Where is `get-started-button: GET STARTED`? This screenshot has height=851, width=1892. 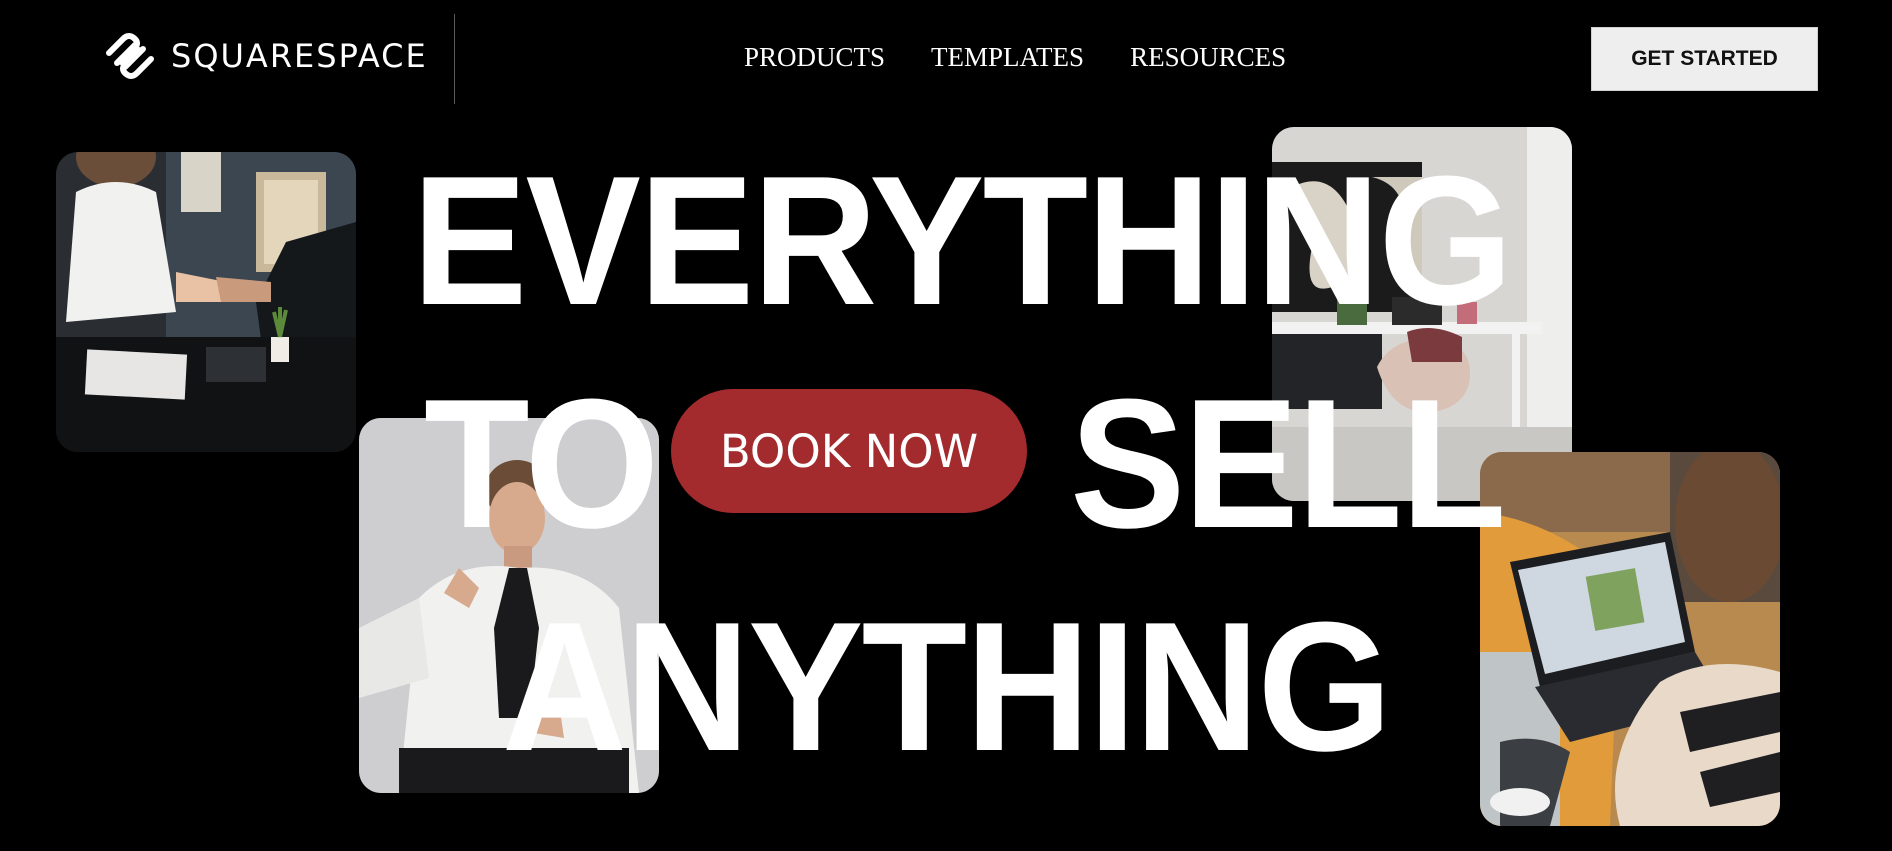
get-started-button: GET STARTED is located at coordinates (1704, 59).